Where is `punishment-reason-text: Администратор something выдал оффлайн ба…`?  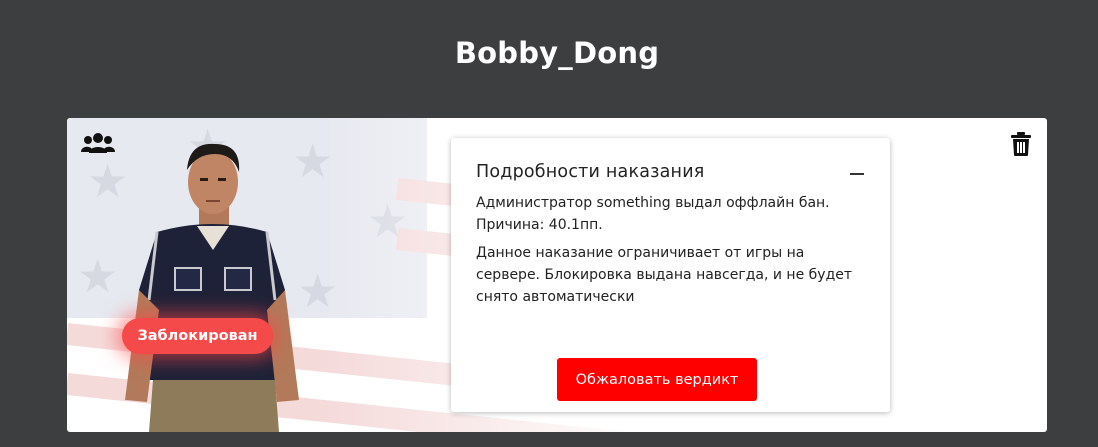
punishment-reason-text: Администратор something выдал оффлайн ба… is located at coordinates (653, 214).